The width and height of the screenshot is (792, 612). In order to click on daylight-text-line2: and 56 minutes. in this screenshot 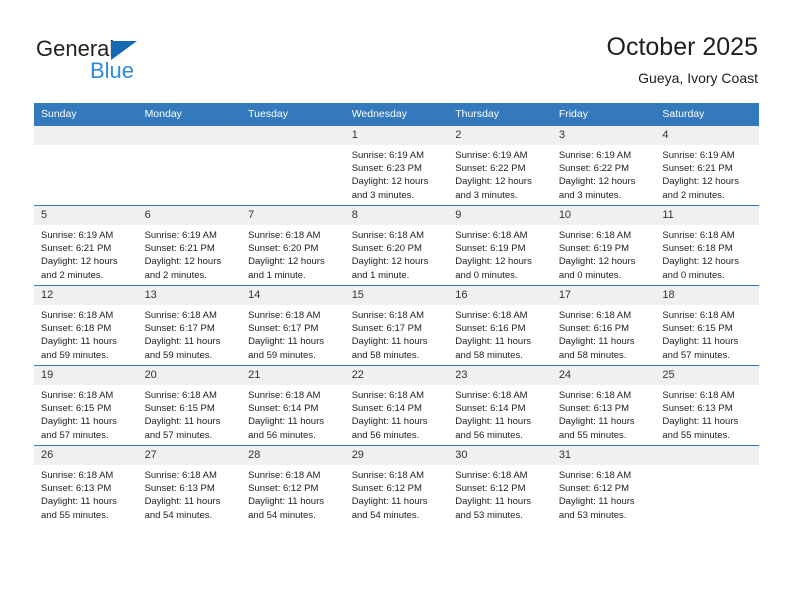, I will do `click(282, 435)`.